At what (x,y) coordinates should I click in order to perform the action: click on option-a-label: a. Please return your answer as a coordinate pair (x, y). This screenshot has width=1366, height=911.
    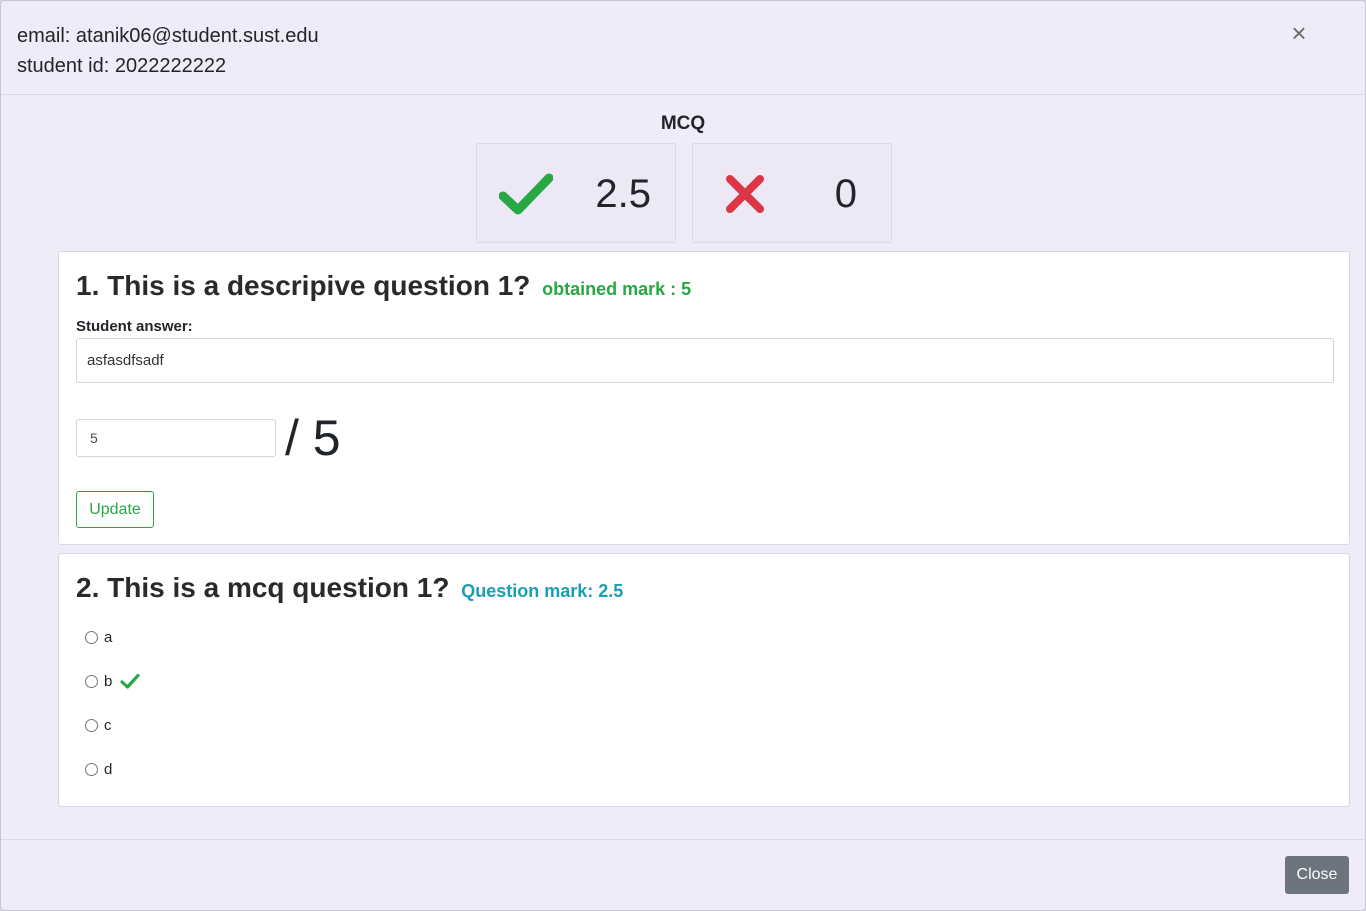
    Looking at the image, I should click on (108, 637).